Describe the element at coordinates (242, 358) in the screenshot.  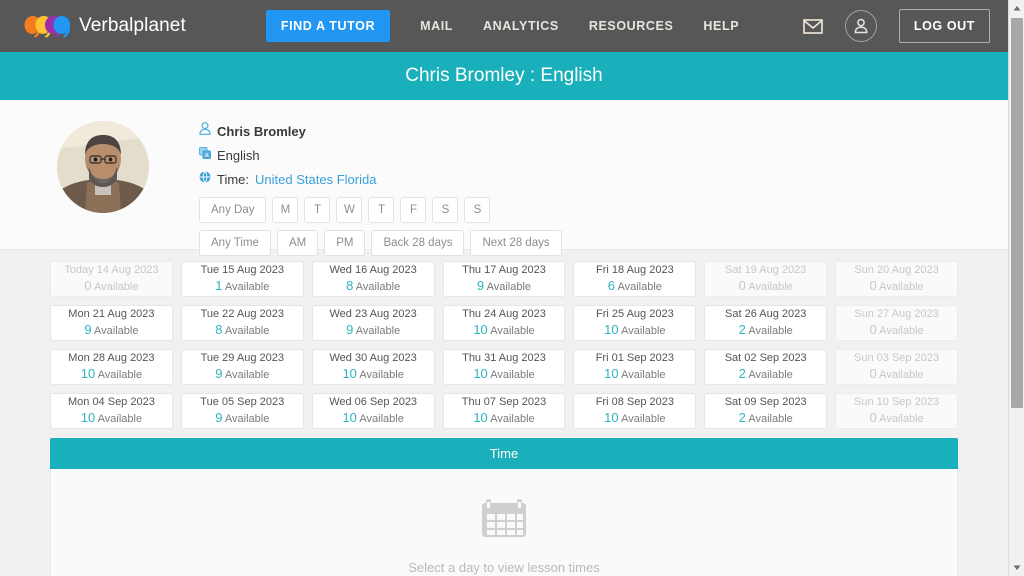
I see `calendar-day-label: Tue 29 Aug 2023` at that location.